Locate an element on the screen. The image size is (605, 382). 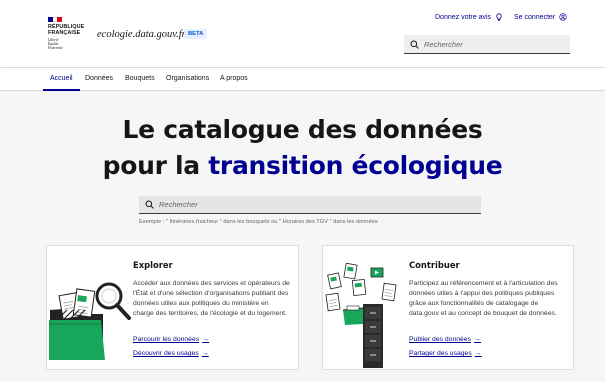
login-link: Se connecter is located at coordinates (540, 17).